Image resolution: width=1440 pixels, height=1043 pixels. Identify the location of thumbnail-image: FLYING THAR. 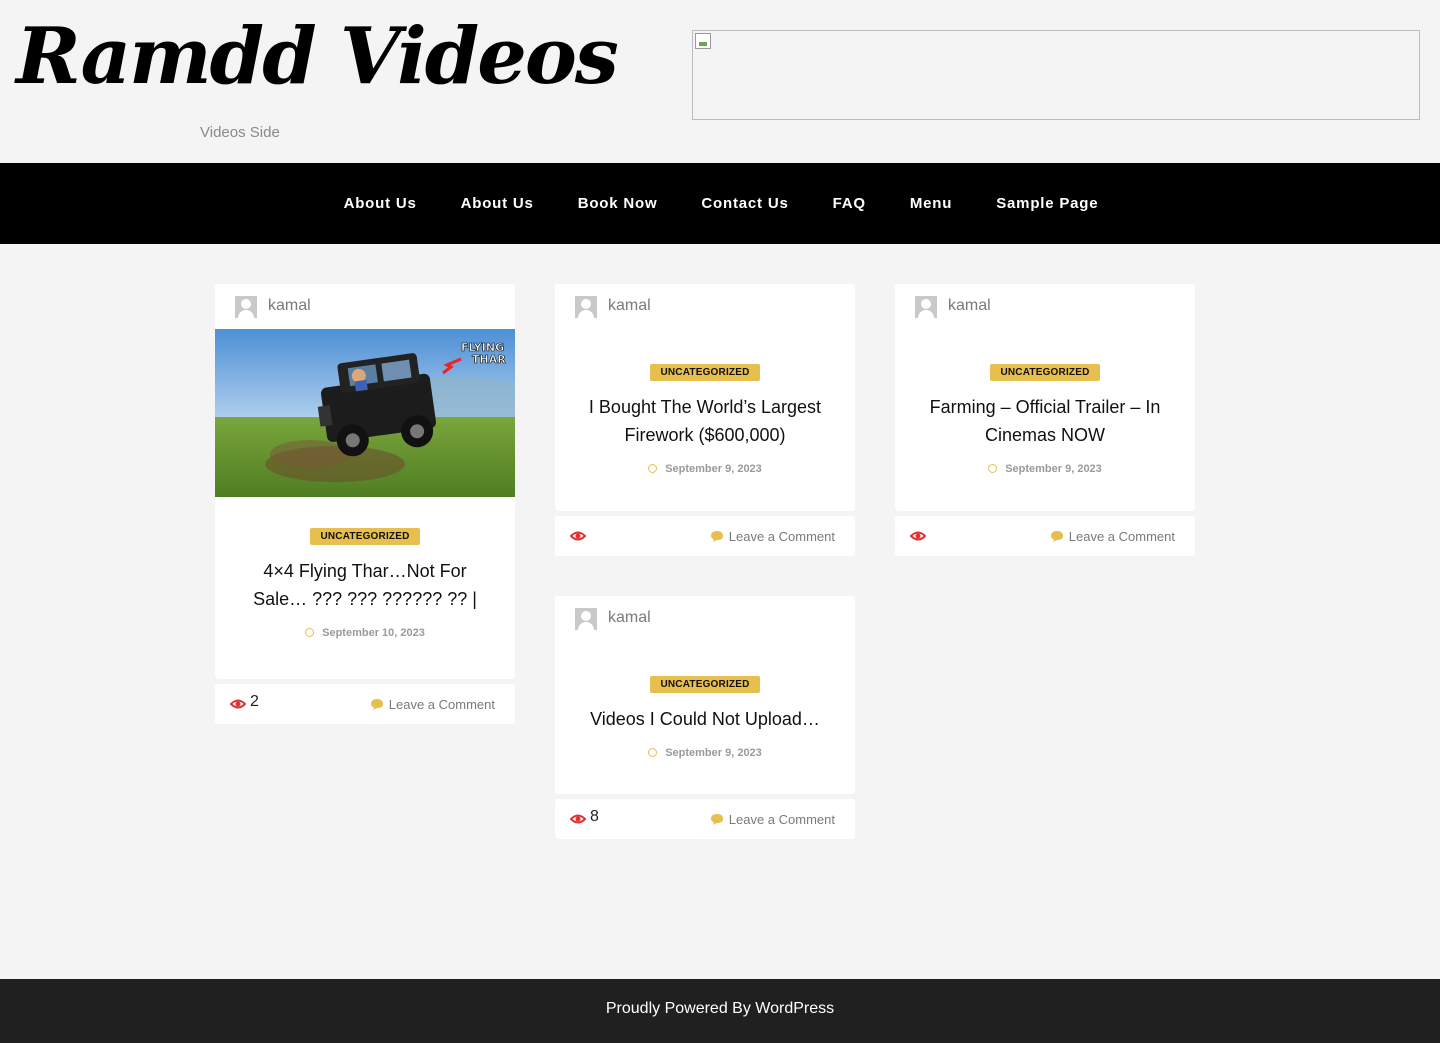
(365, 413).